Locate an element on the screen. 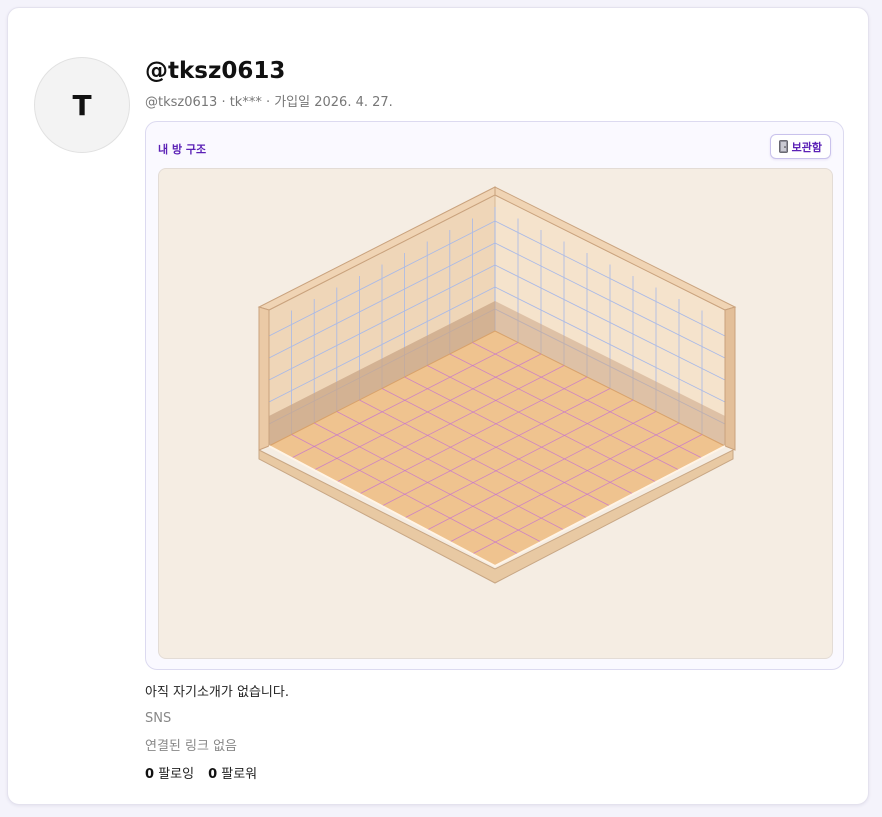 The width and height of the screenshot is (882, 817). following-label: 팔로잉 is located at coordinates (176, 774).